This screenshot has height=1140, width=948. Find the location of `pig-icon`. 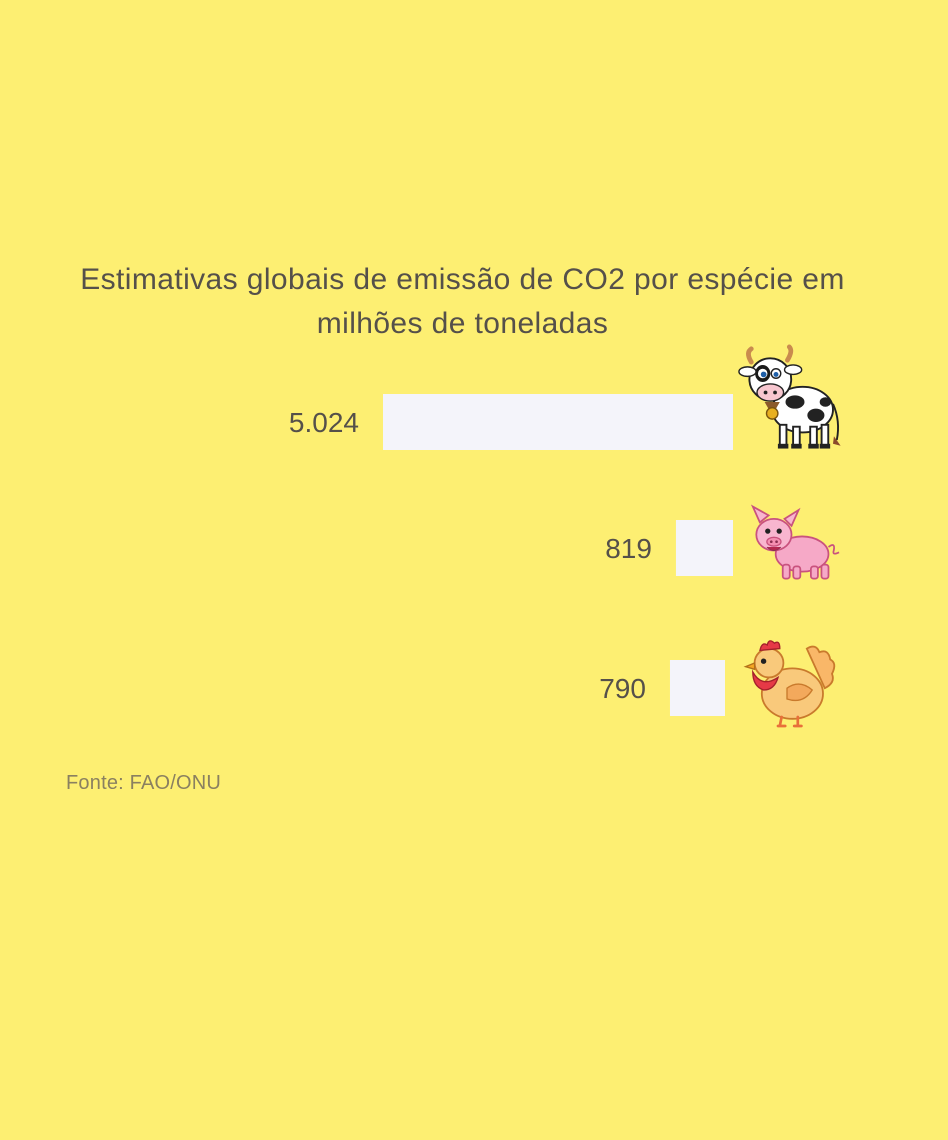

pig-icon is located at coordinates (795, 542).